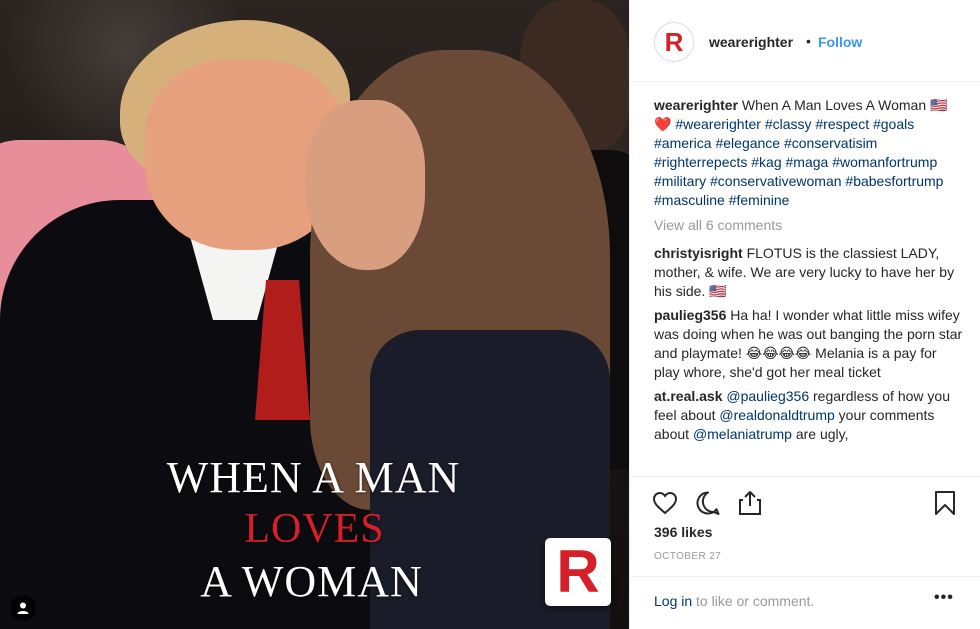 The width and height of the screenshot is (980, 629). I want to click on comment-username: at.real.ask, so click(688, 396).